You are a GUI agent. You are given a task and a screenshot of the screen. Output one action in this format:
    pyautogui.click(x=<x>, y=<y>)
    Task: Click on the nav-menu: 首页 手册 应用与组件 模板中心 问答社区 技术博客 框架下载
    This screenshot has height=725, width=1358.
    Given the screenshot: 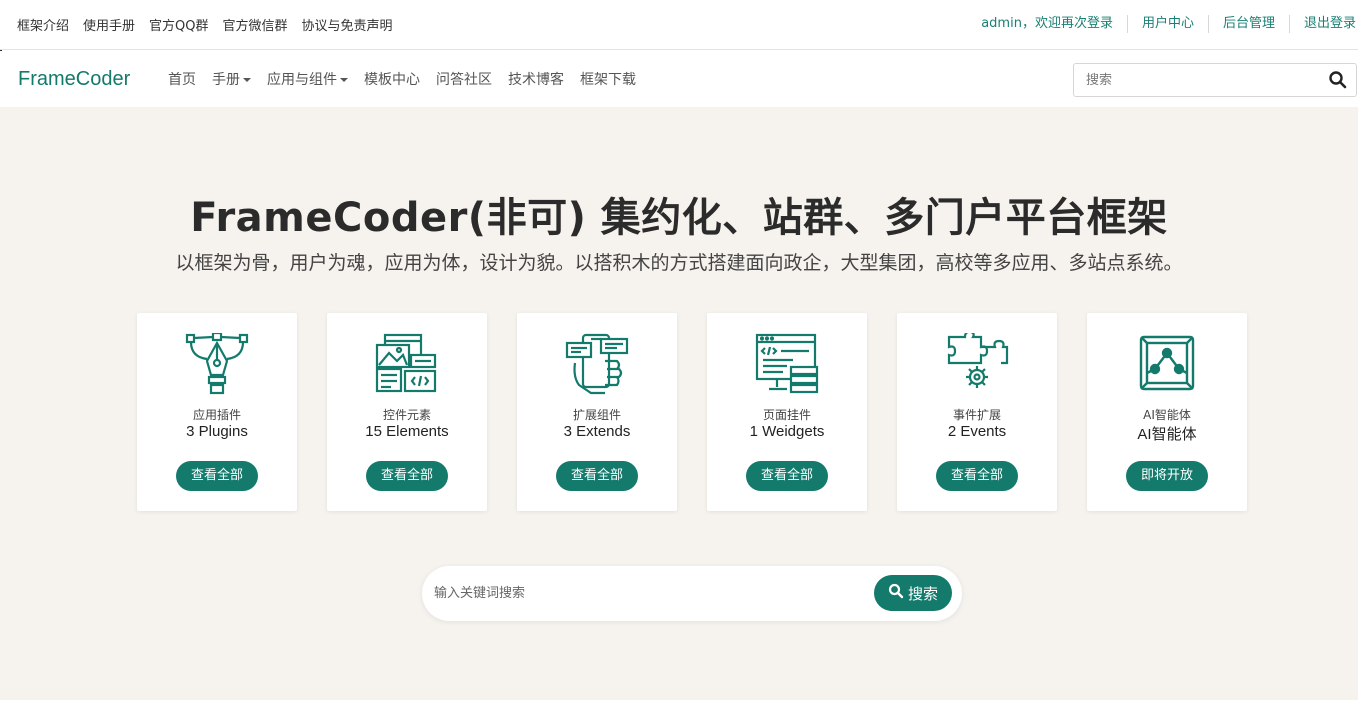 What is the action you would take?
    pyautogui.click(x=402, y=79)
    